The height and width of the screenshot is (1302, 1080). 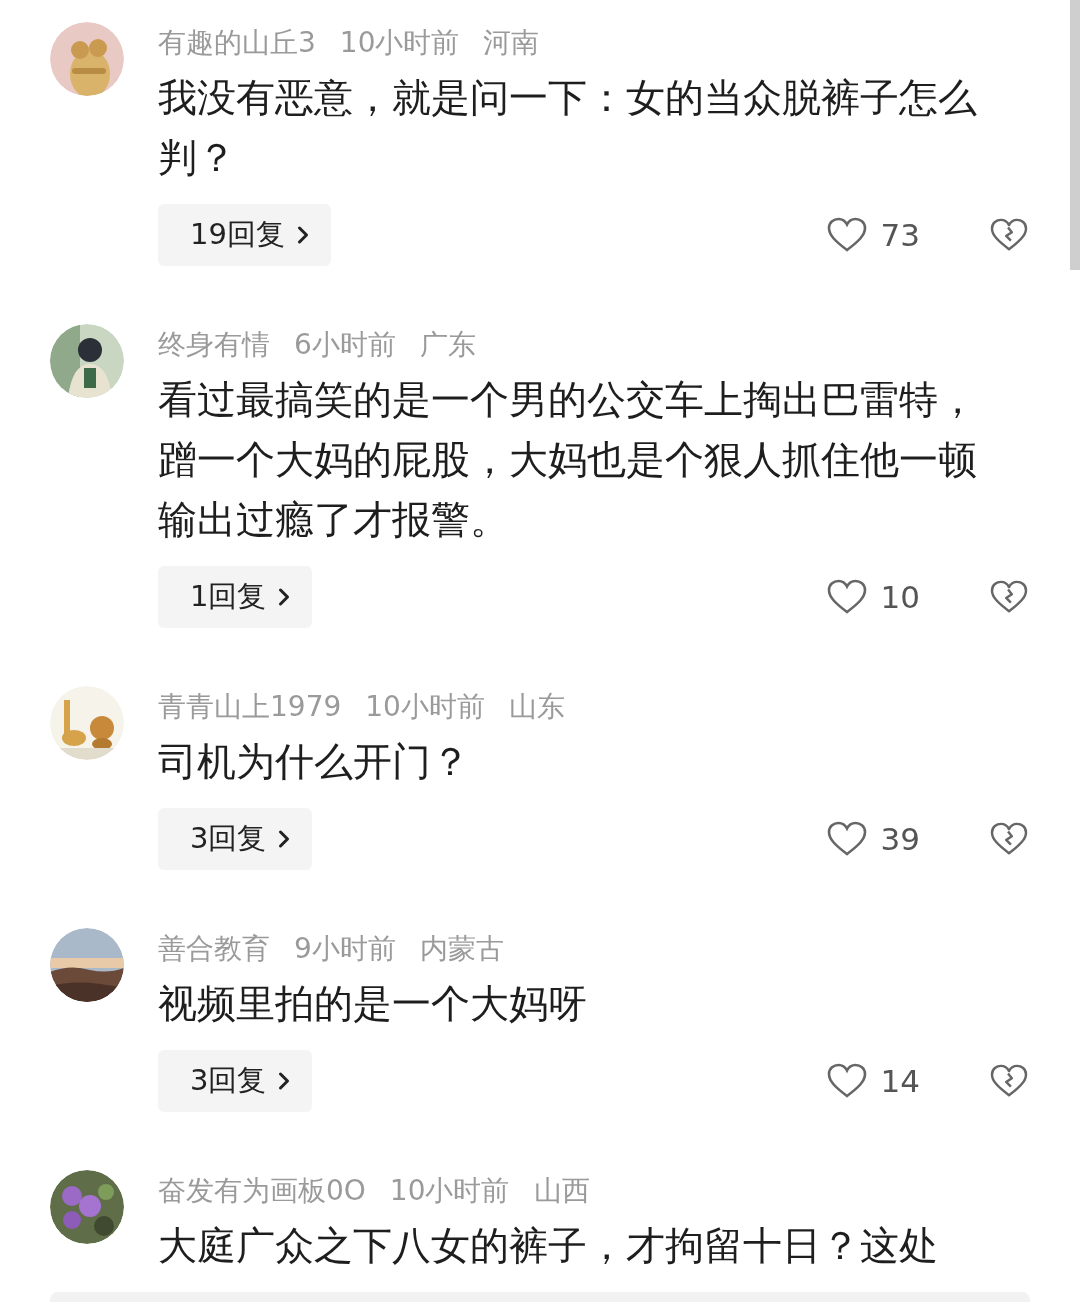 I want to click on location: 山西, so click(x=561, y=1191).